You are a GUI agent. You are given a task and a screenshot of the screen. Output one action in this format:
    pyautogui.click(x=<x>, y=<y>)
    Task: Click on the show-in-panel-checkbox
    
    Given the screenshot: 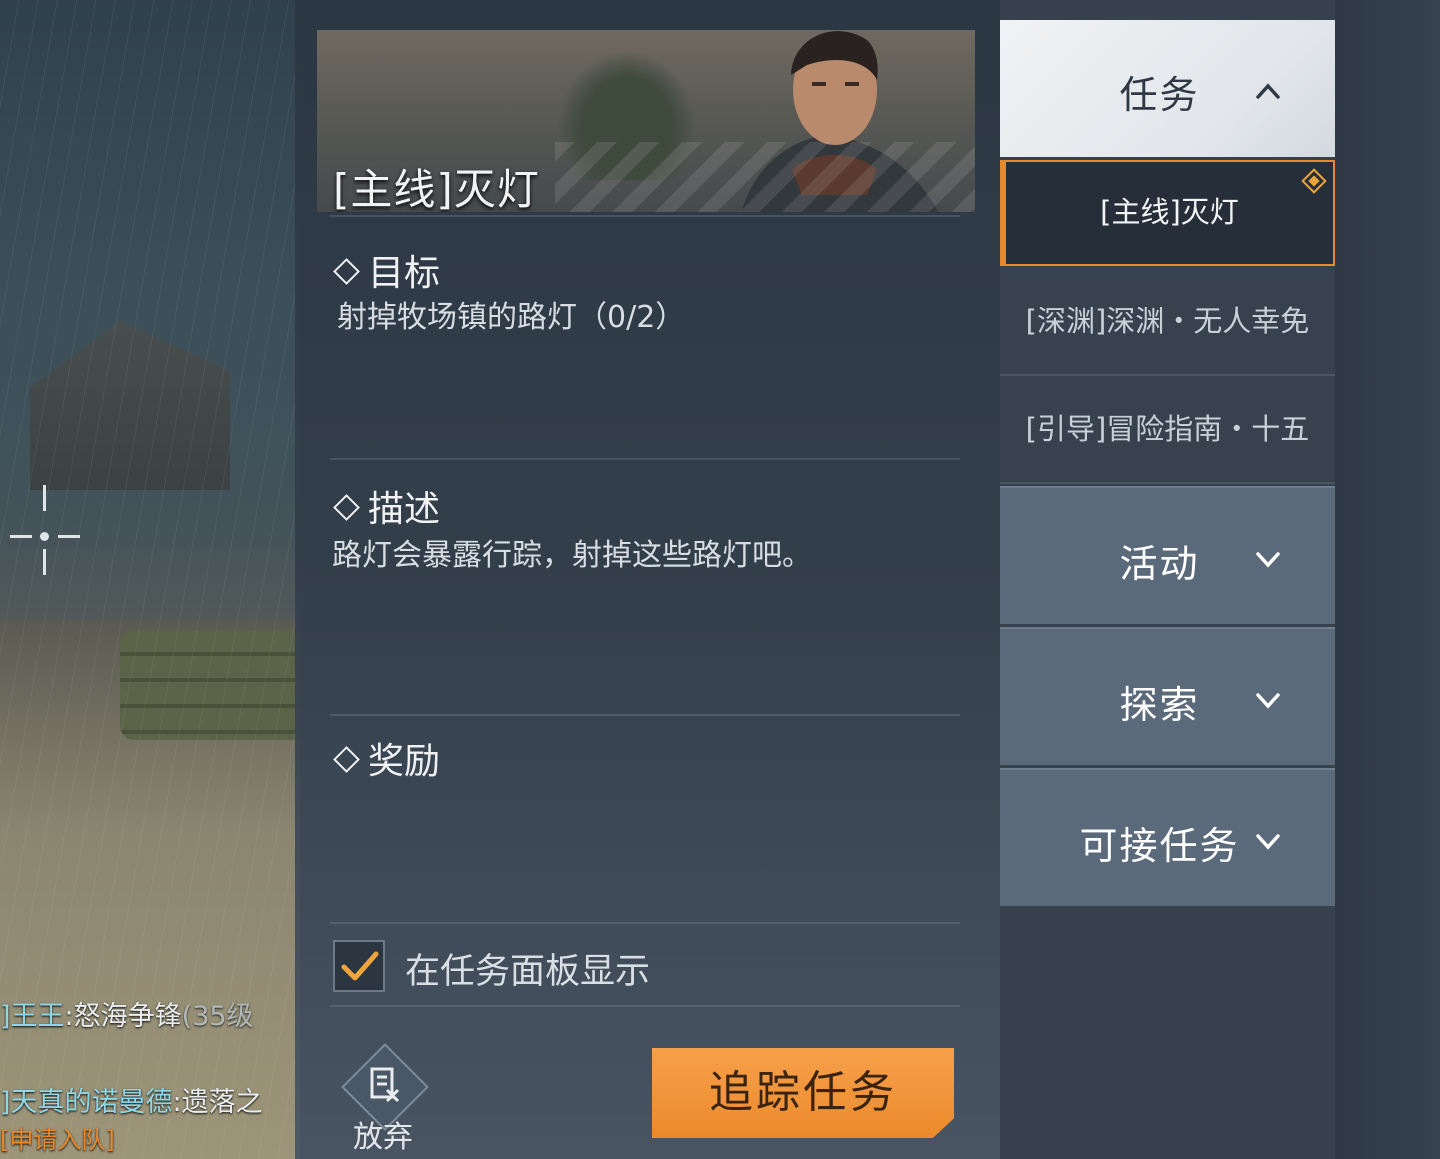 What is the action you would take?
    pyautogui.click(x=359, y=966)
    